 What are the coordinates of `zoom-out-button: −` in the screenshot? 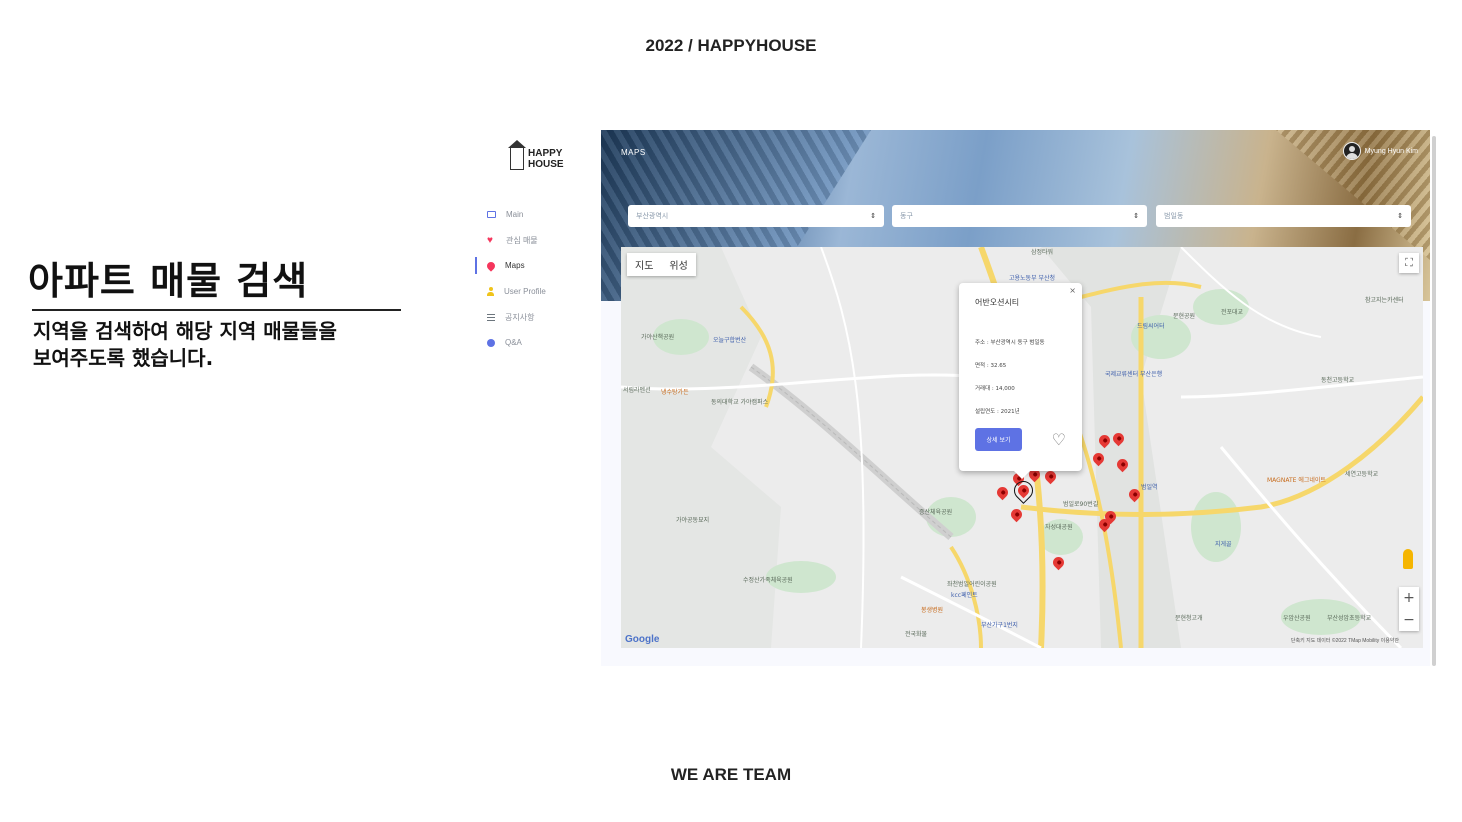 It's located at (1409, 620).